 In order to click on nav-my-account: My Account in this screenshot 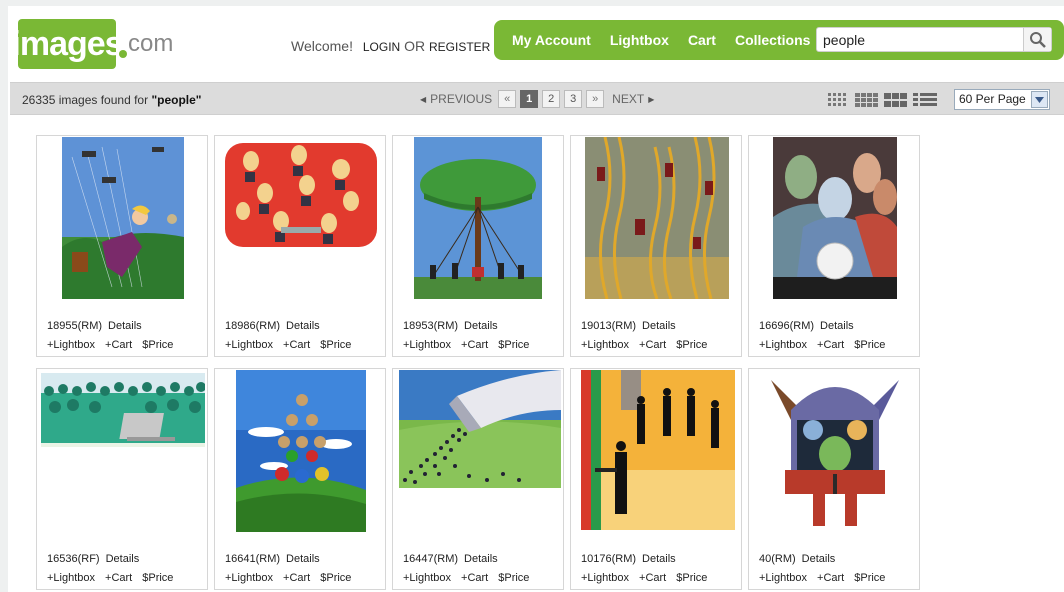, I will do `click(551, 40)`.